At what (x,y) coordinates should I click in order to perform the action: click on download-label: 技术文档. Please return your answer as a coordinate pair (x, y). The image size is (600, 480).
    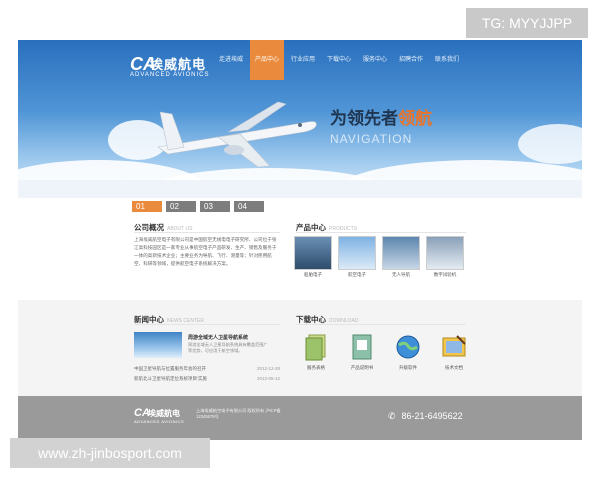
    Looking at the image, I should click on (454, 367).